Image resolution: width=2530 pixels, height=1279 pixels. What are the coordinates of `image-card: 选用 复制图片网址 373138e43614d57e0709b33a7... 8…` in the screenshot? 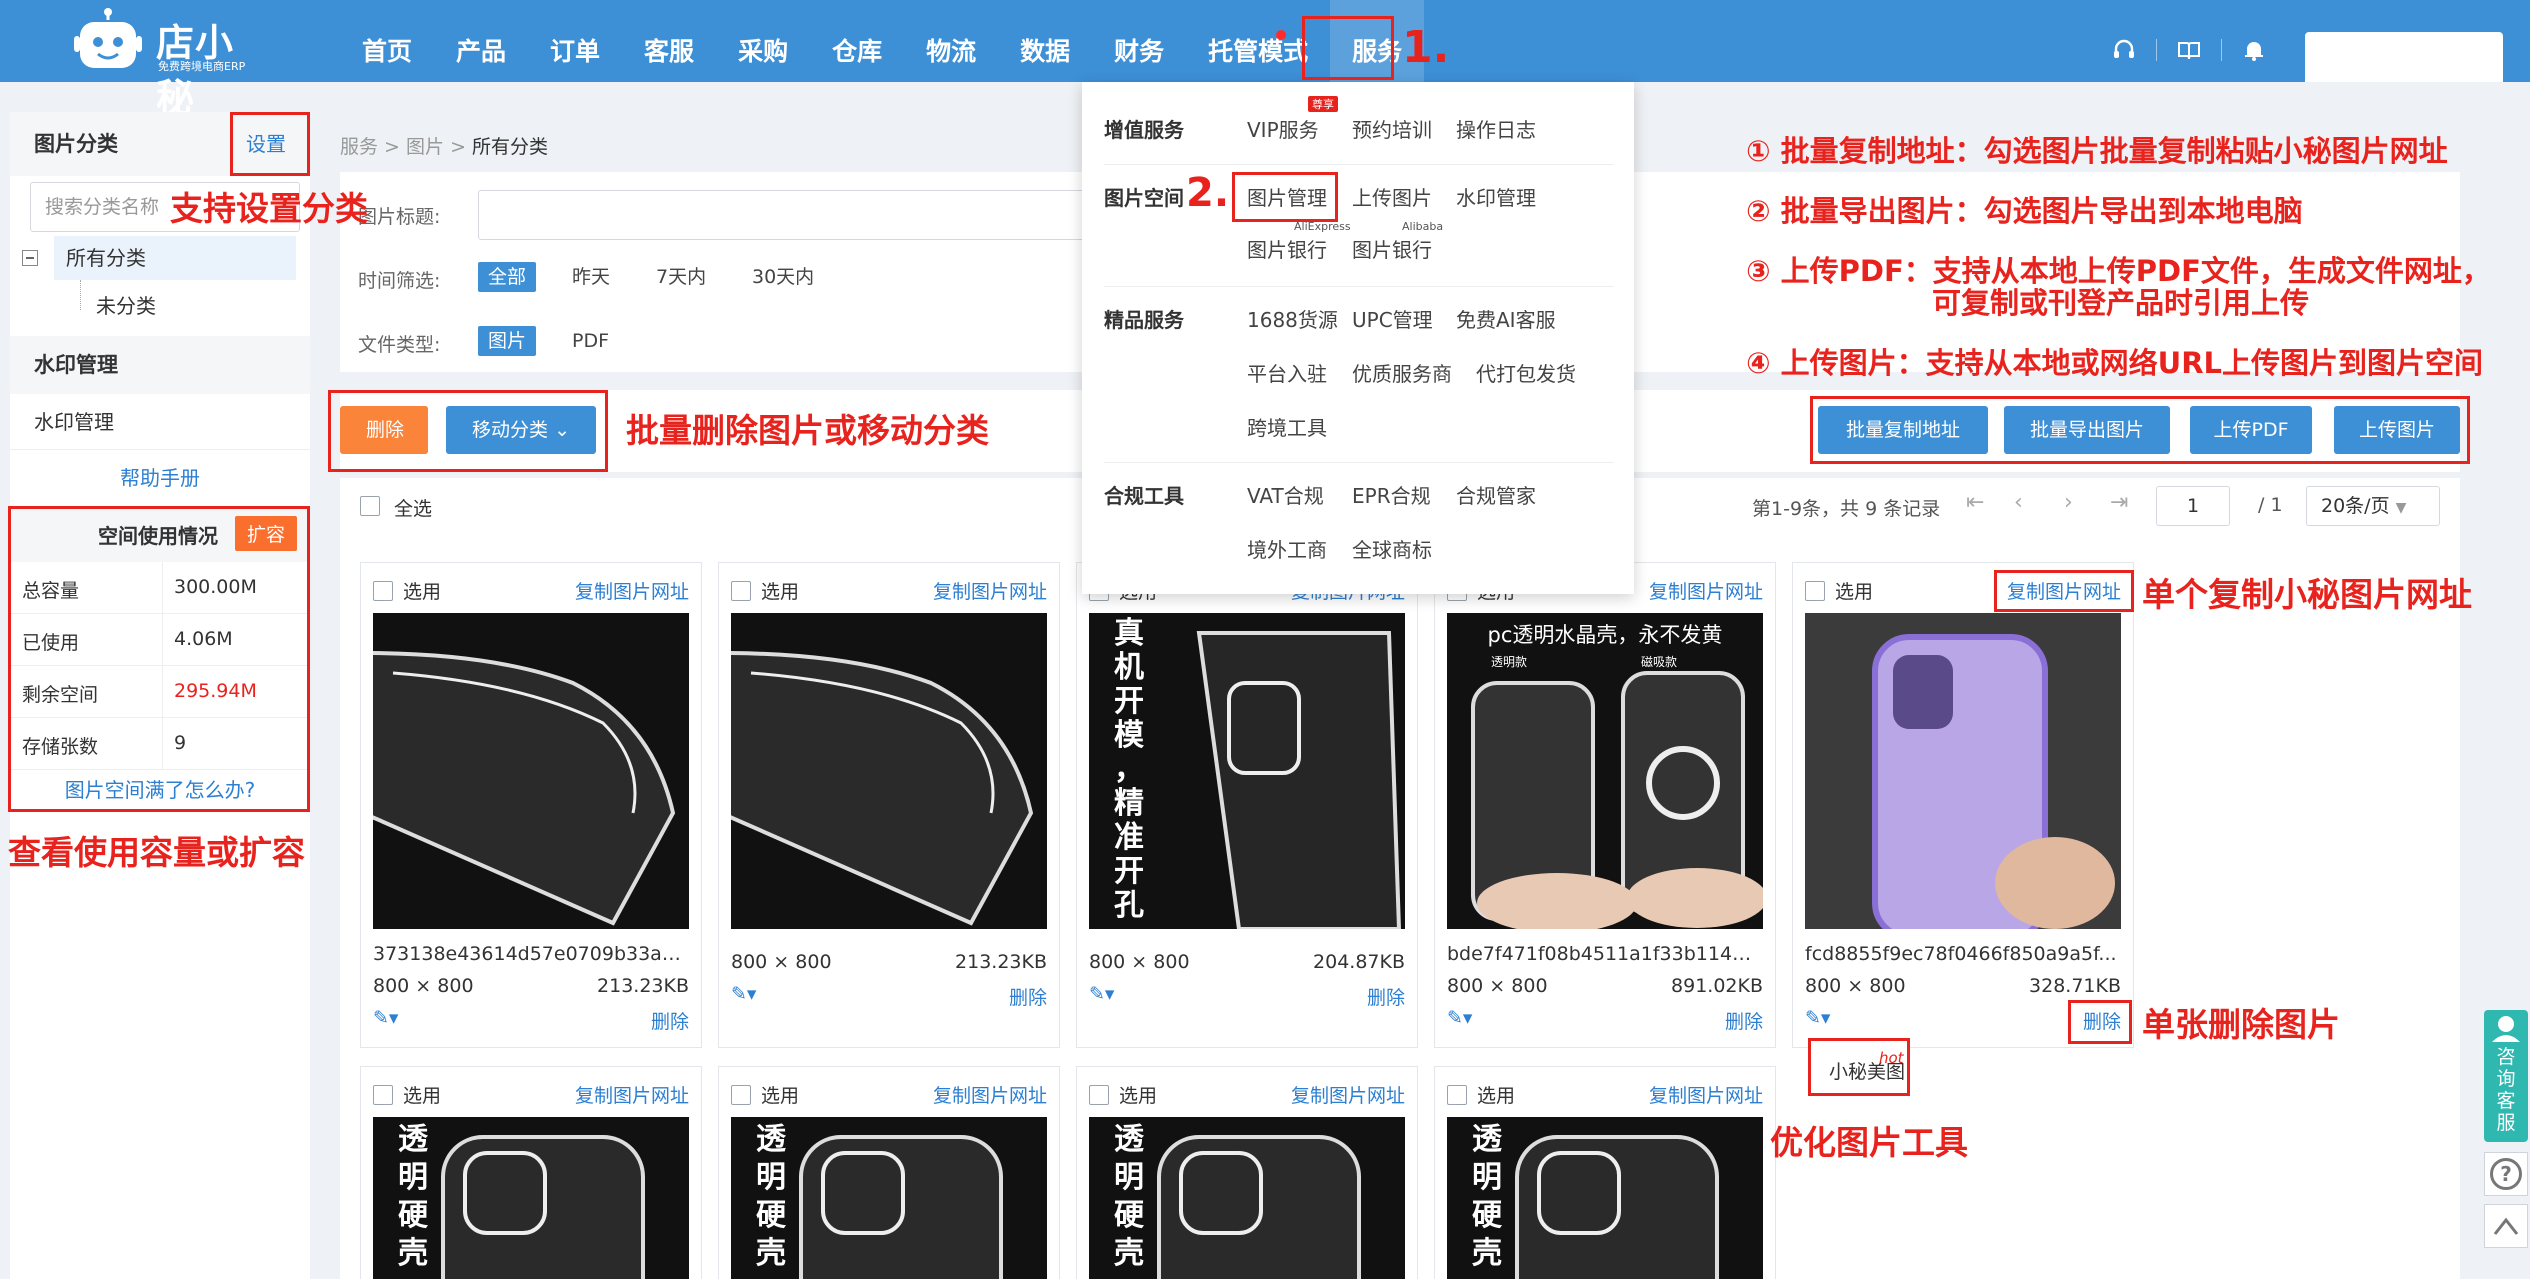 It's located at (531, 805).